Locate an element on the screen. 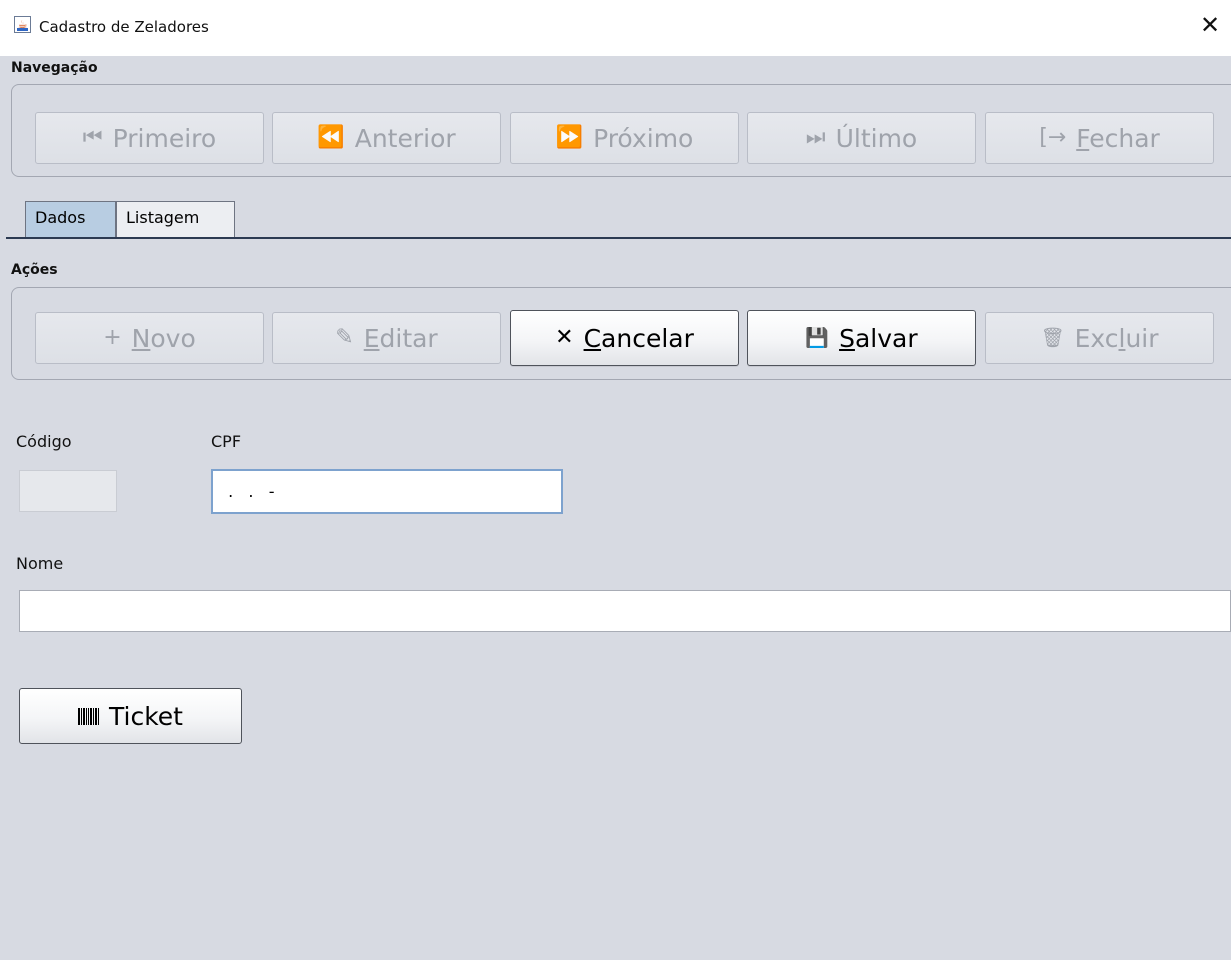 The image size is (1231, 960). first-button: ⏮ Primeiro is located at coordinates (149, 138).